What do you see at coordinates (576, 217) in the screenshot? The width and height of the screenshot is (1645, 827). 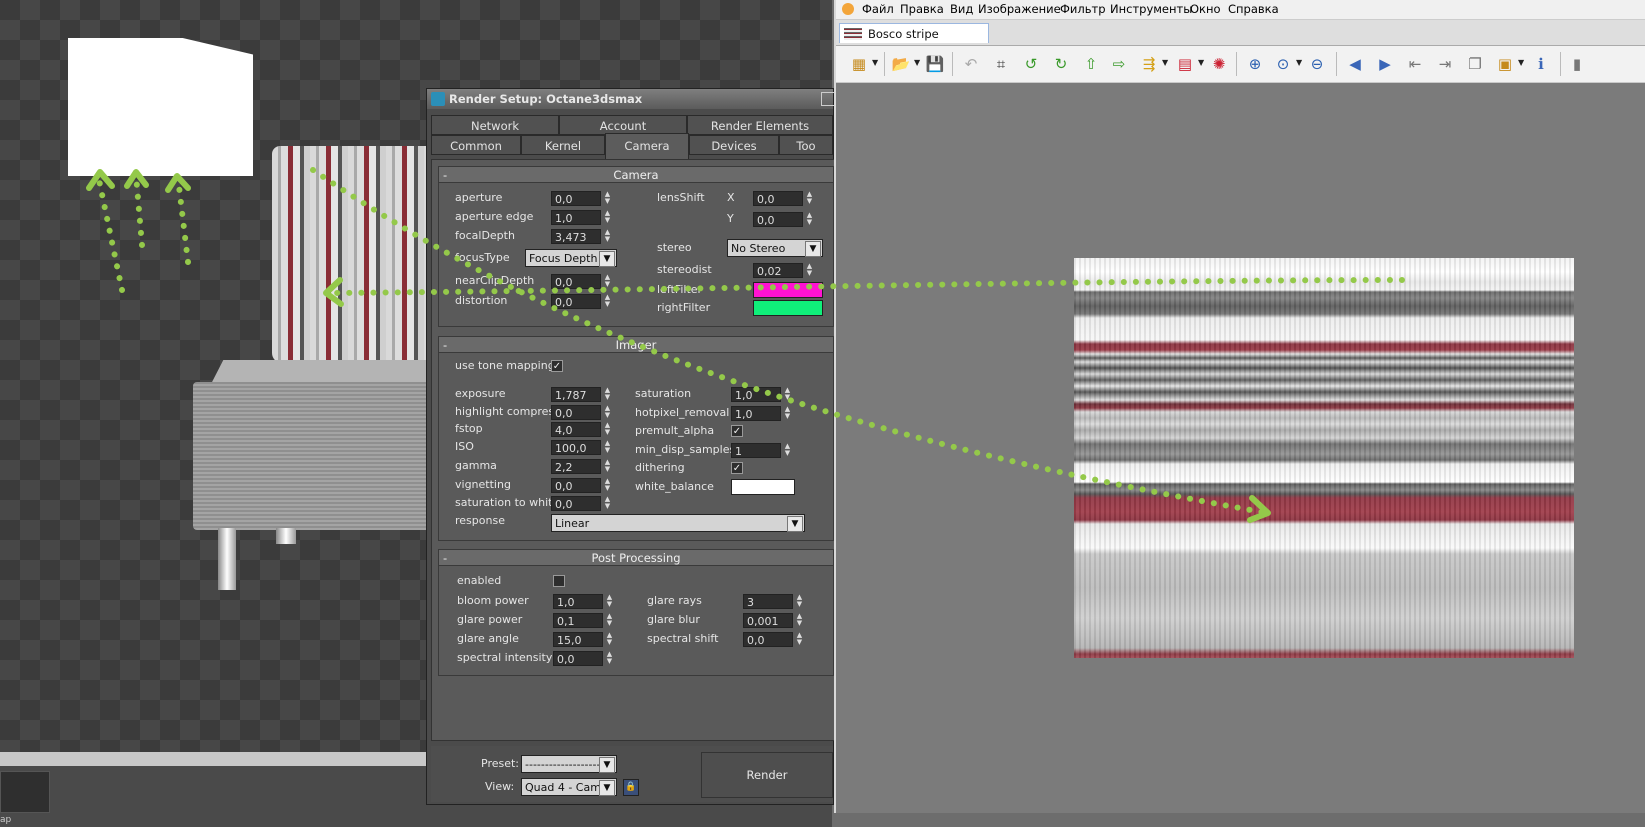 I see `aperture-edge-spinner: 1,0` at bounding box center [576, 217].